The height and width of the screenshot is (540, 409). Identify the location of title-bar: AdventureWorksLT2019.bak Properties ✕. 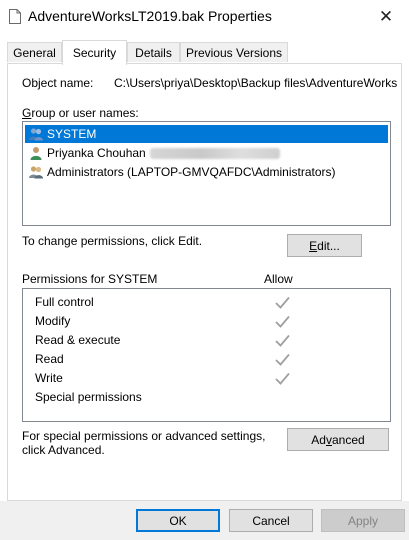
(204, 17).